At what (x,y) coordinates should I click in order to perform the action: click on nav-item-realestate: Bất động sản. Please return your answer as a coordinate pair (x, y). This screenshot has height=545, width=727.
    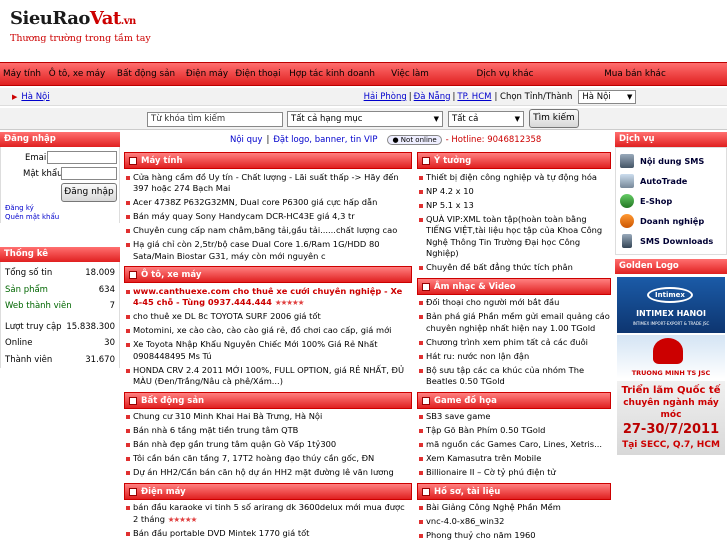
    Looking at the image, I should click on (146, 74).